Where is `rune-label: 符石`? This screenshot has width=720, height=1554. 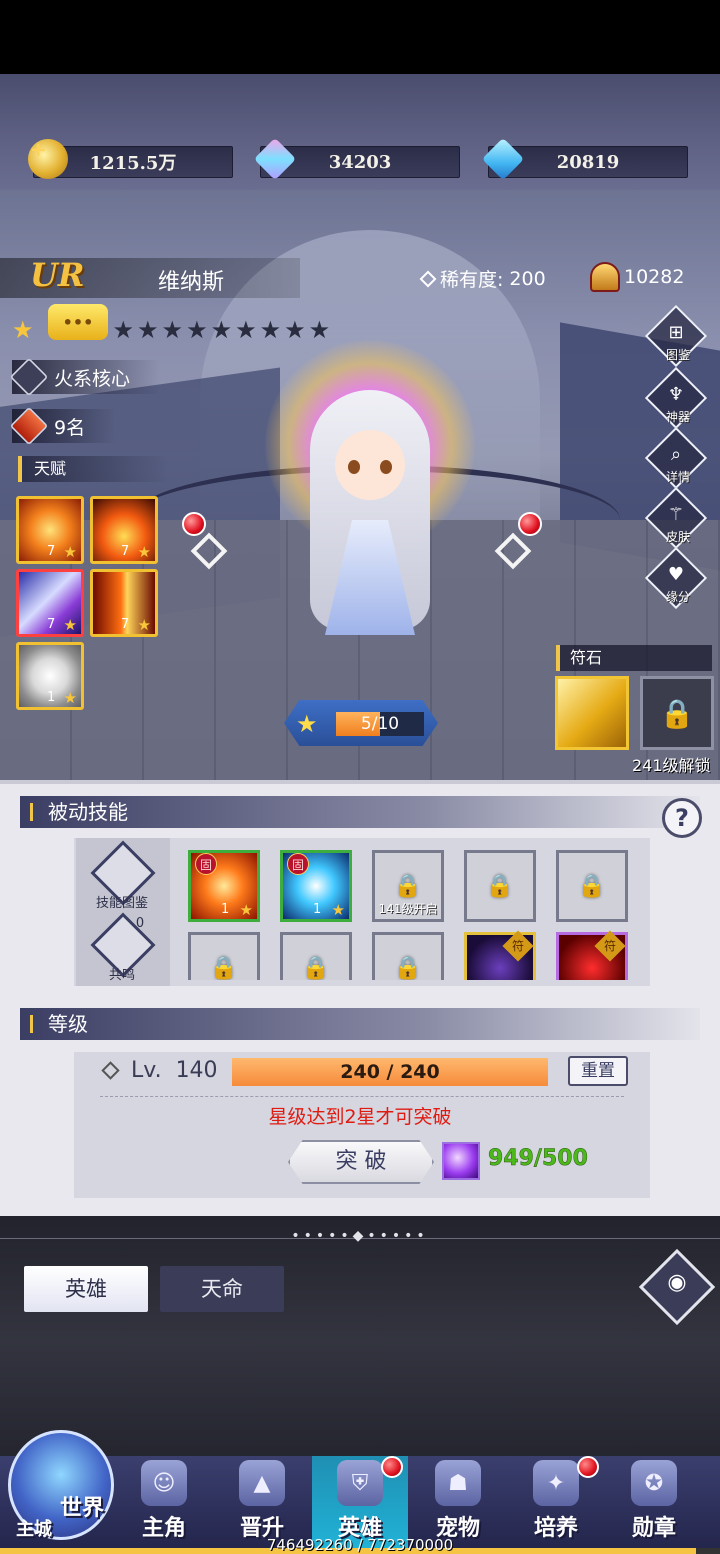
rune-label: 符石 is located at coordinates (634, 658).